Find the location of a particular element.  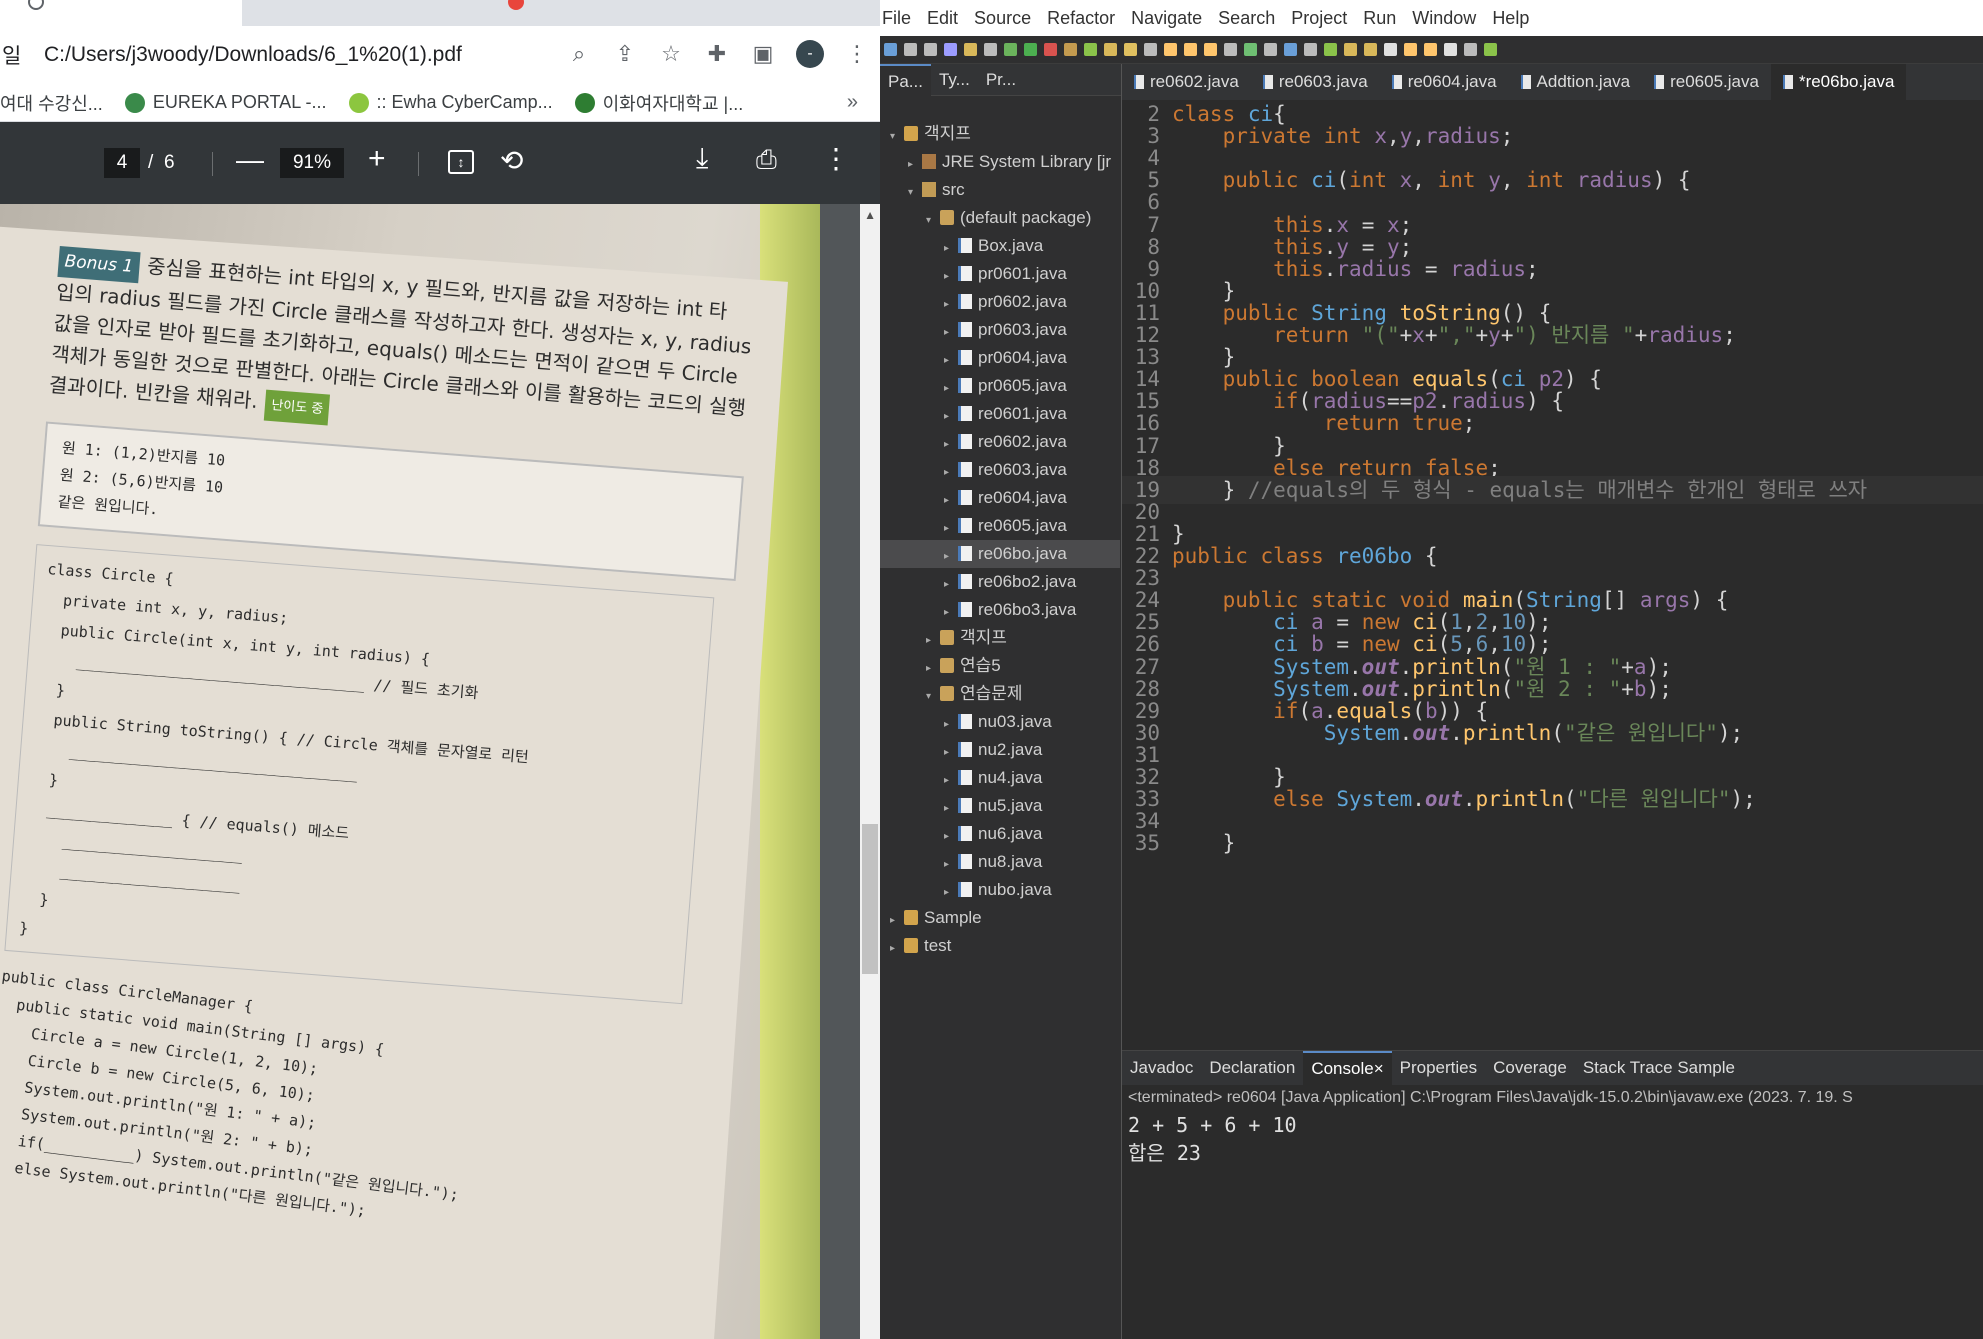

bottom-tab-stack-trace-sample: Stack Trace Sample is located at coordinates (1659, 1068).